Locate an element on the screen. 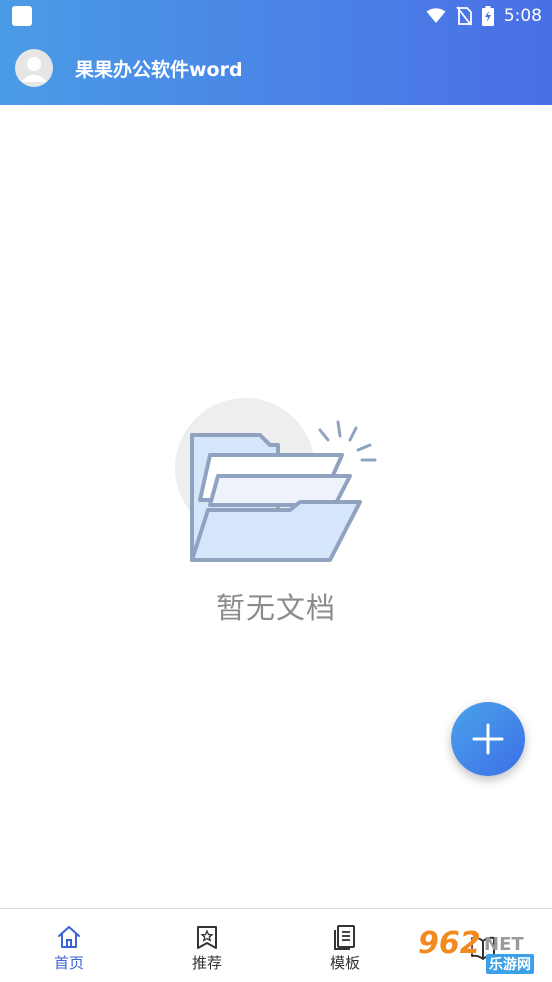 This screenshot has width=552, height=982. nav-item-templates: 模板 is located at coordinates (345, 945).